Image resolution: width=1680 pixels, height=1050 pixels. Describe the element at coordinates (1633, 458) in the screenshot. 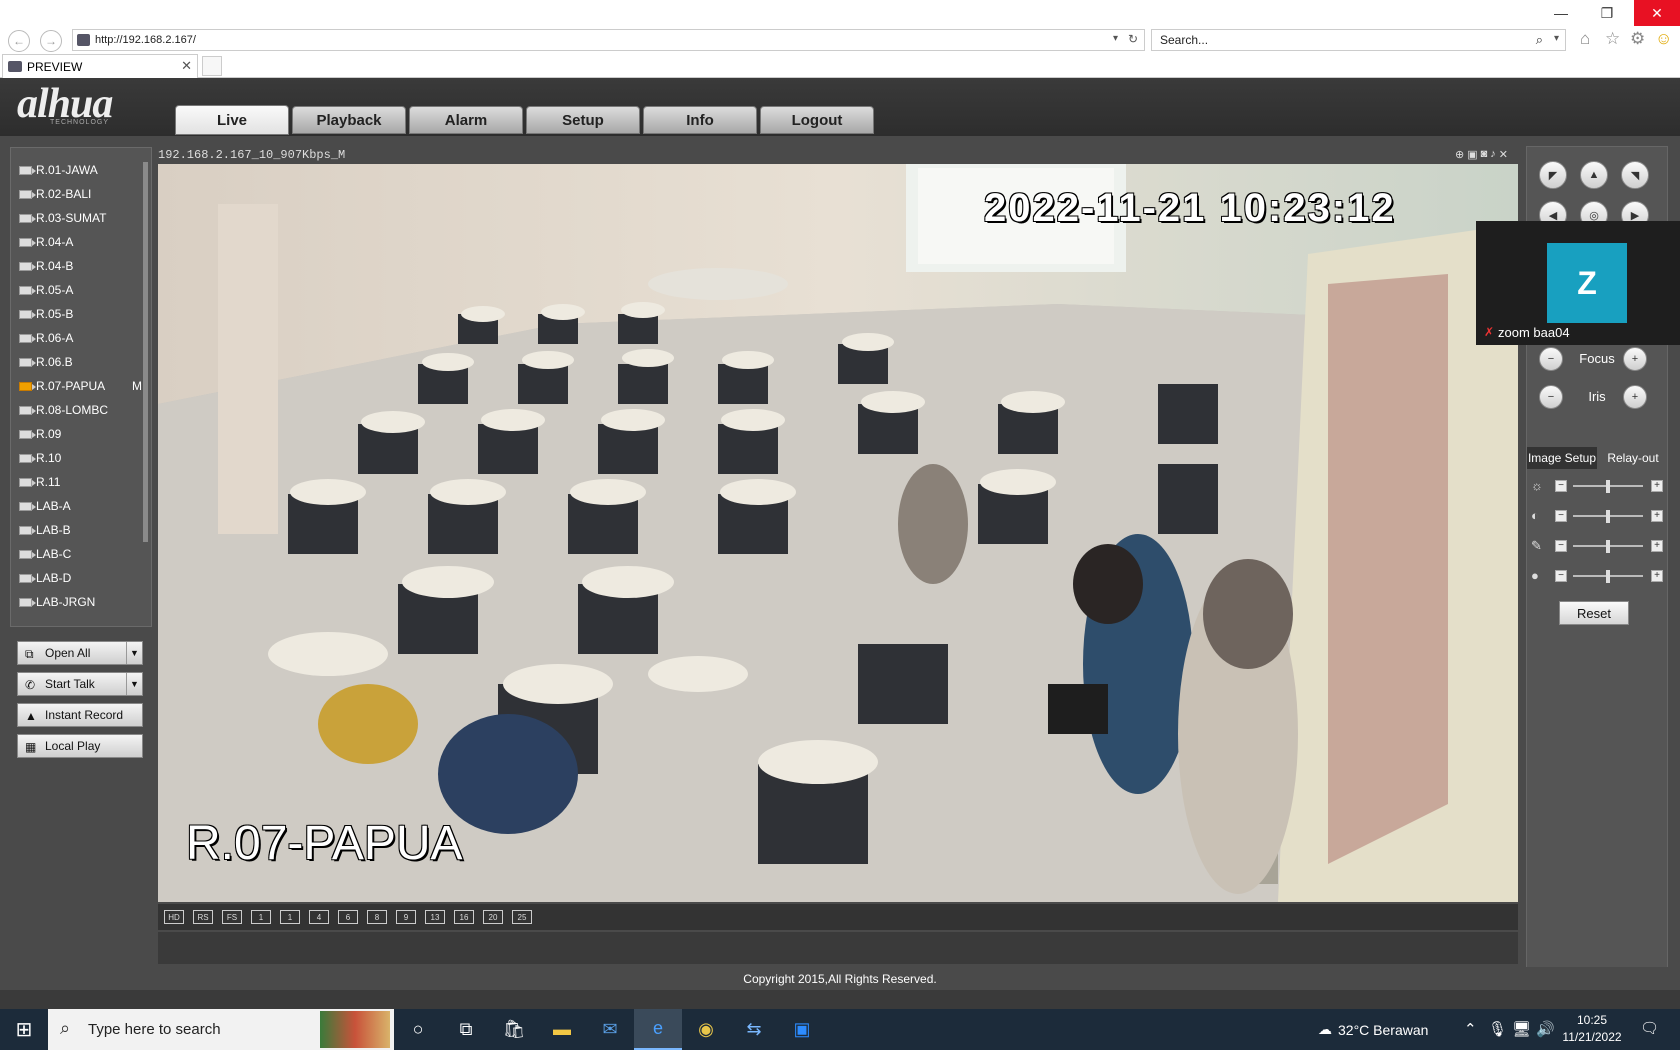

I see `tab-relay-out: Relay-out` at that location.